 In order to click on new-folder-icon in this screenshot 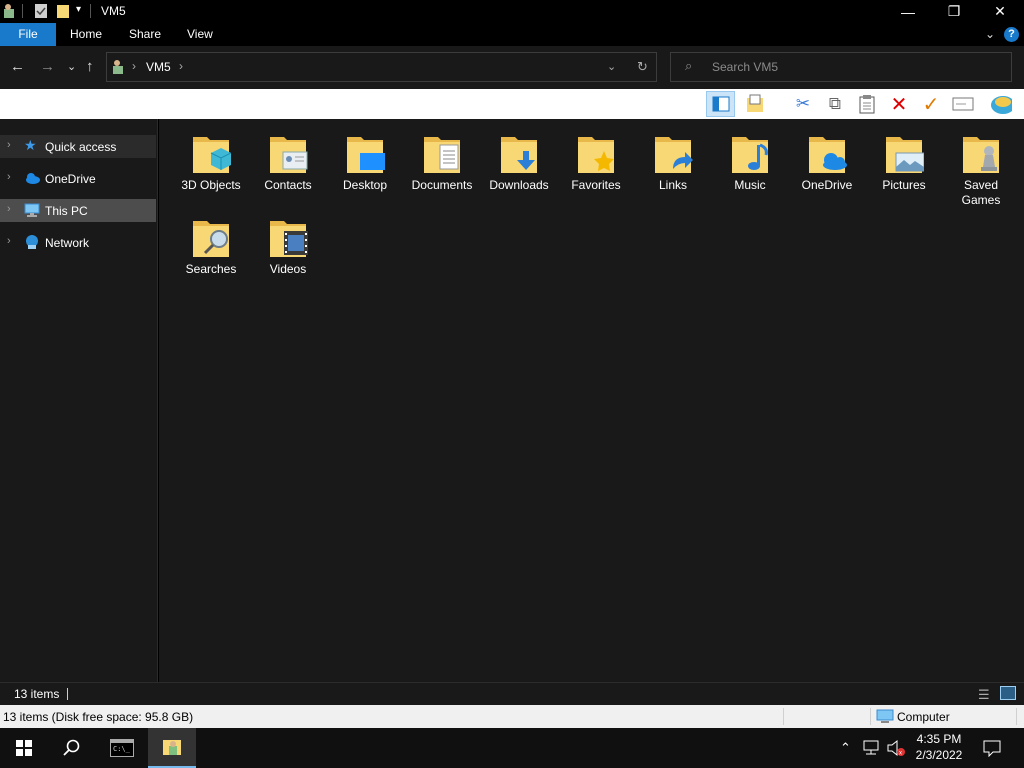, I will do `click(63, 11)`.